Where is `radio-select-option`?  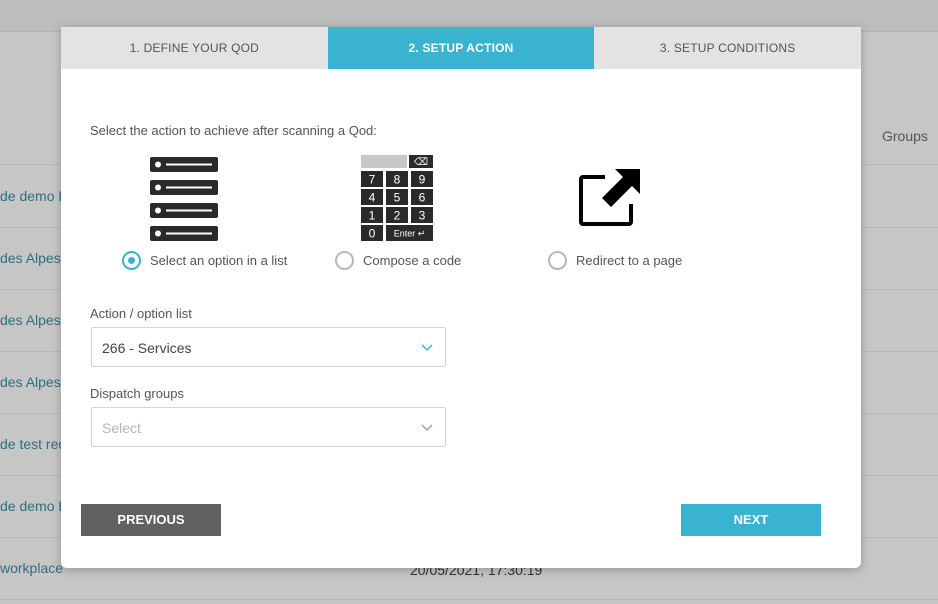
radio-select-option is located at coordinates (131, 260).